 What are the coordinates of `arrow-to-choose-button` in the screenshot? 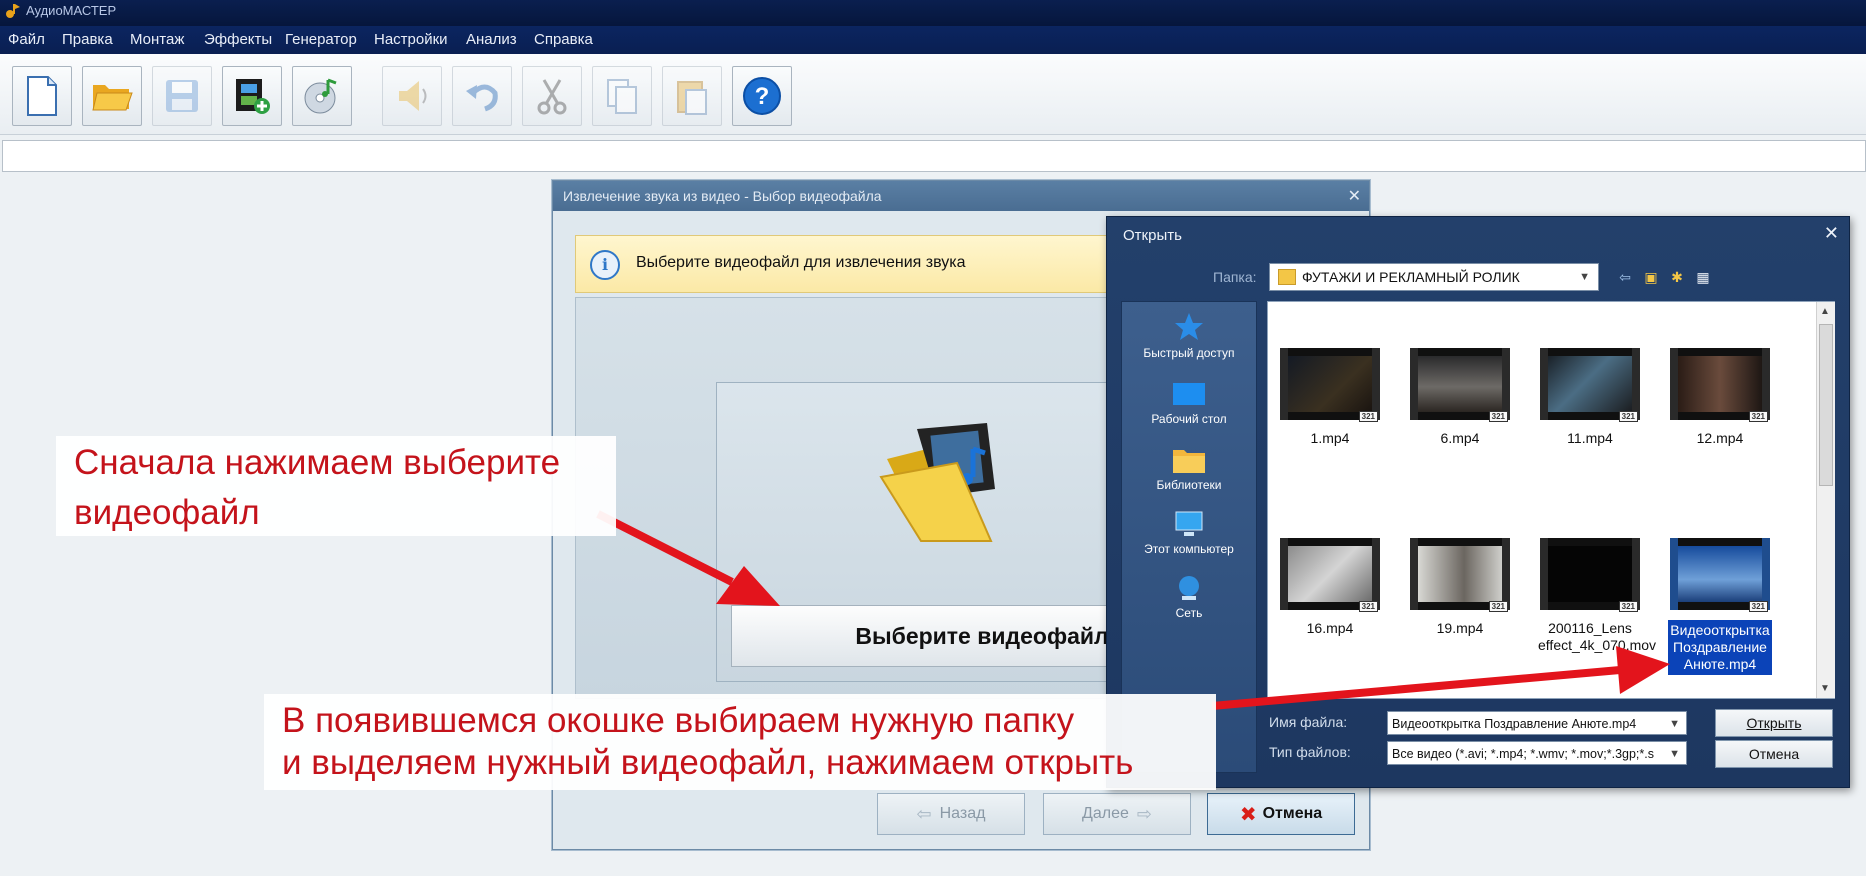 It's located at (665, 548).